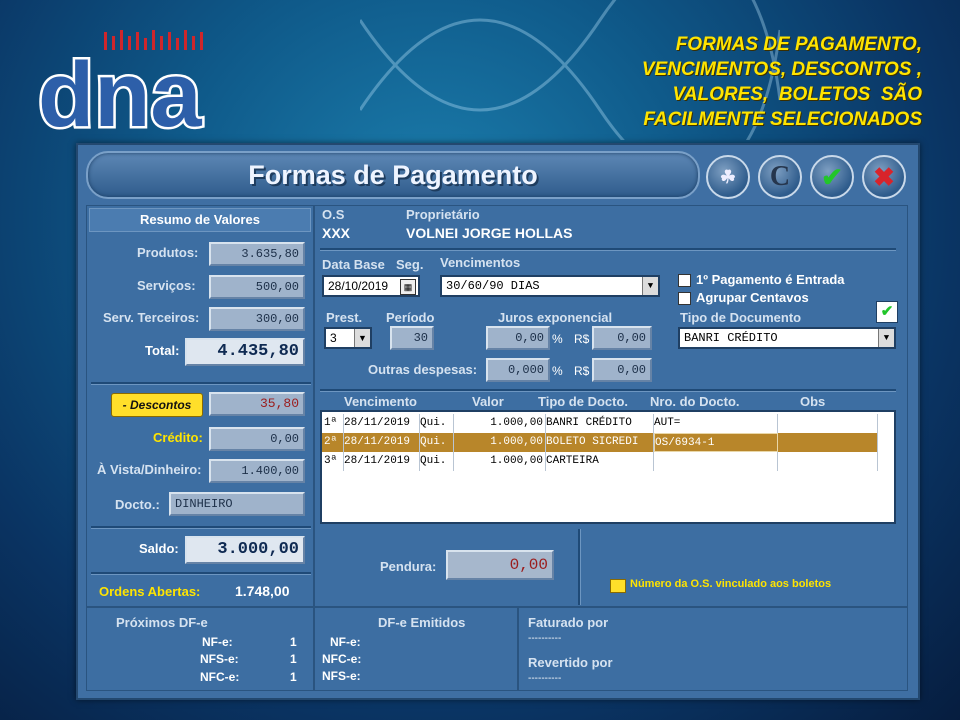 The height and width of the screenshot is (720, 960). I want to click on column-header-nro: Nro. do Docto., so click(695, 401).